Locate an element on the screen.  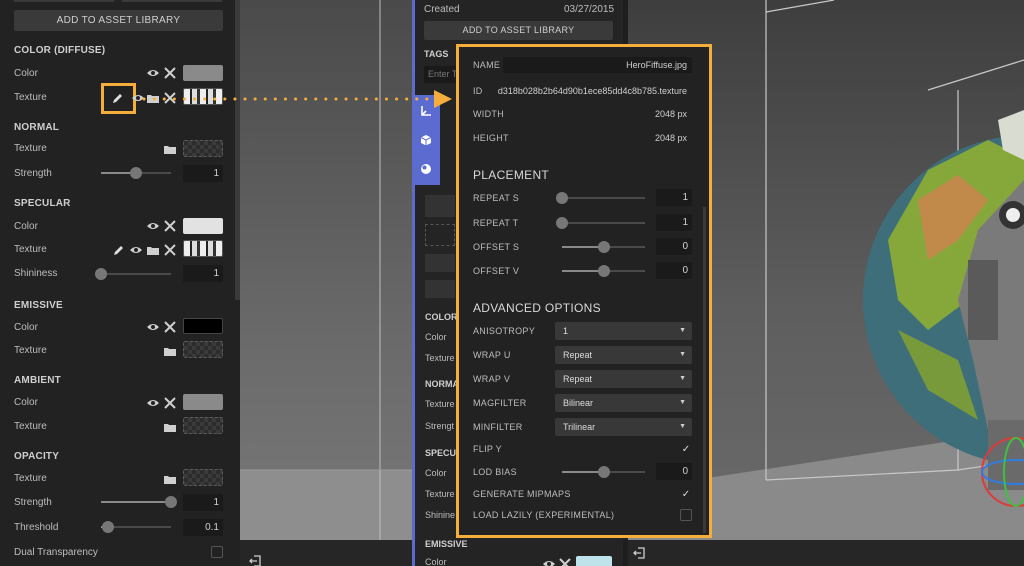
diffuse-color-swatch is located at coordinates (203, 73).